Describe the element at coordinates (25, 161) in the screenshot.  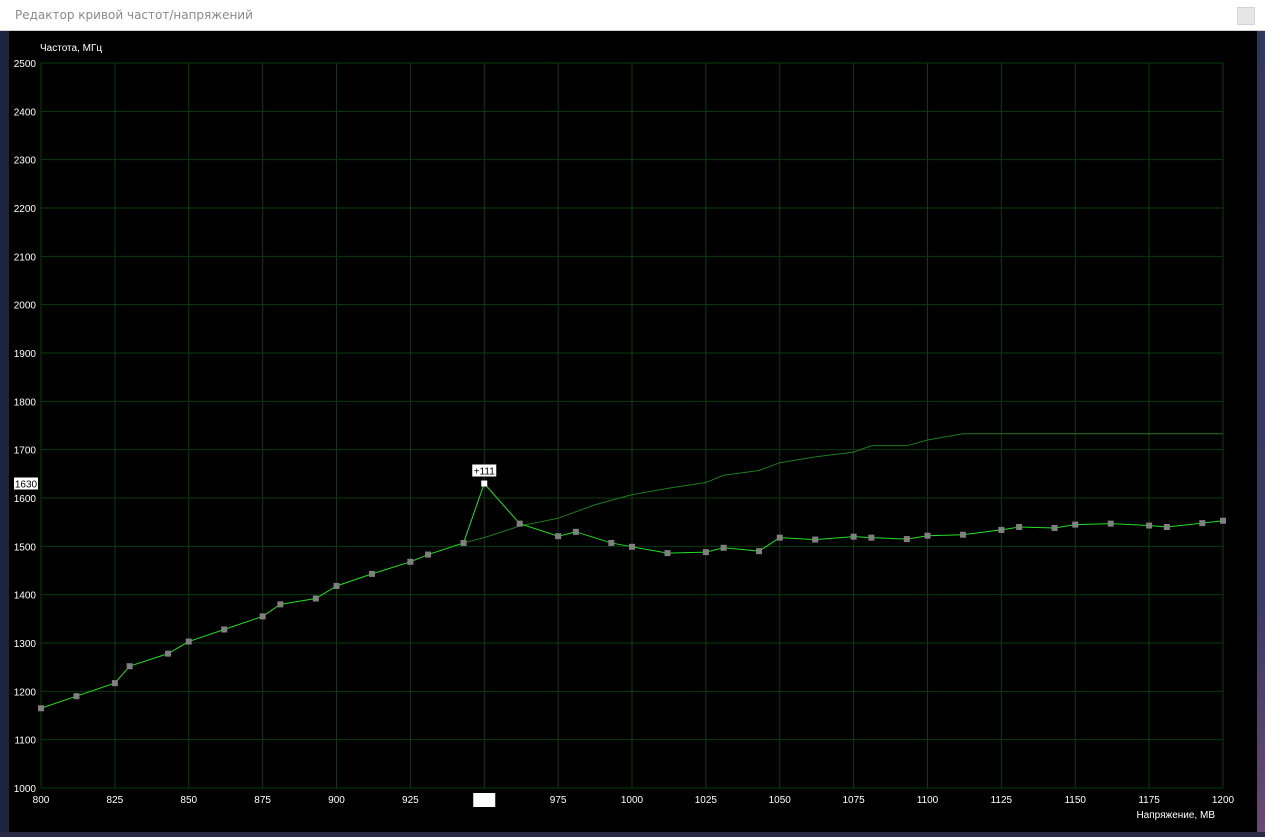
I see `y-tick-label: 2300` at that location.